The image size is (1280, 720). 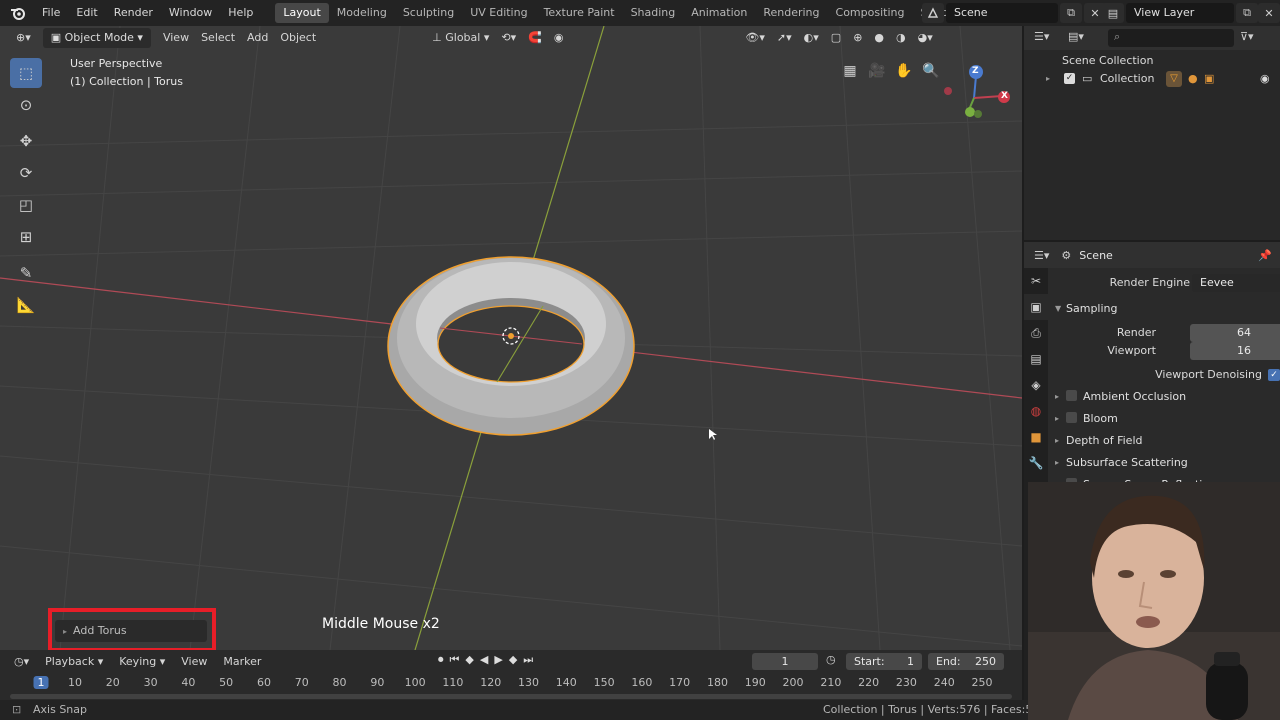 What do you see at coordinates (535, 38) in the screenshot?
I see `snap-icon: 🧲` at bounding box center [535, 38].